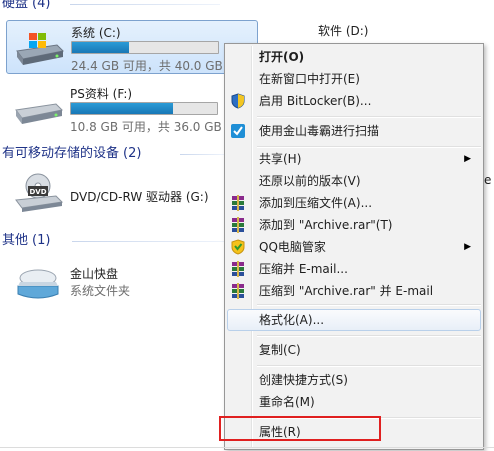 This screenshot has height=451, width=494. I want to click on shield-icon, so click(238, 101).